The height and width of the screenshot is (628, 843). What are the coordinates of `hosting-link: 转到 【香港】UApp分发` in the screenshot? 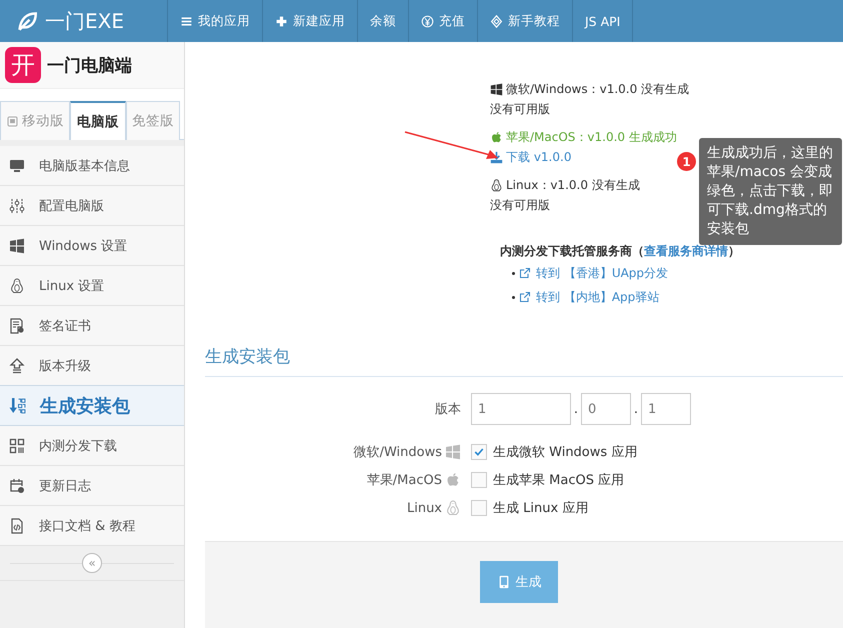 It's located at (593, 273).